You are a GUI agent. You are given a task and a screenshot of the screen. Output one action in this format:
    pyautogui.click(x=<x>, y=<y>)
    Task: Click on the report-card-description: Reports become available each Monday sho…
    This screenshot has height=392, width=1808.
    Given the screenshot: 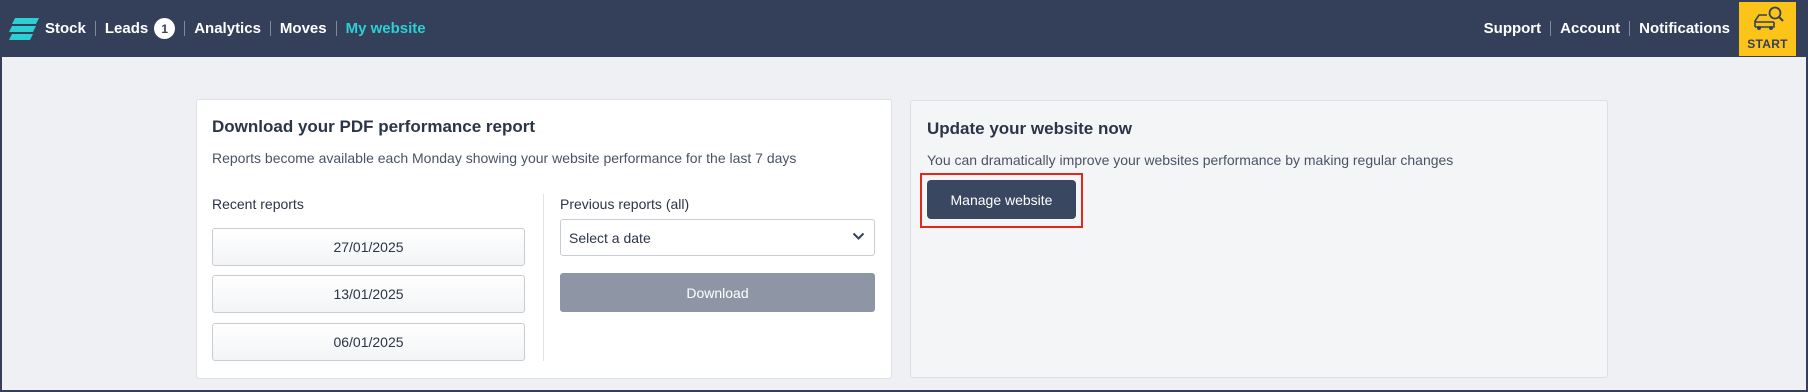 What is the action you would take?
    pyautogui.click(x=504, y=158)
    